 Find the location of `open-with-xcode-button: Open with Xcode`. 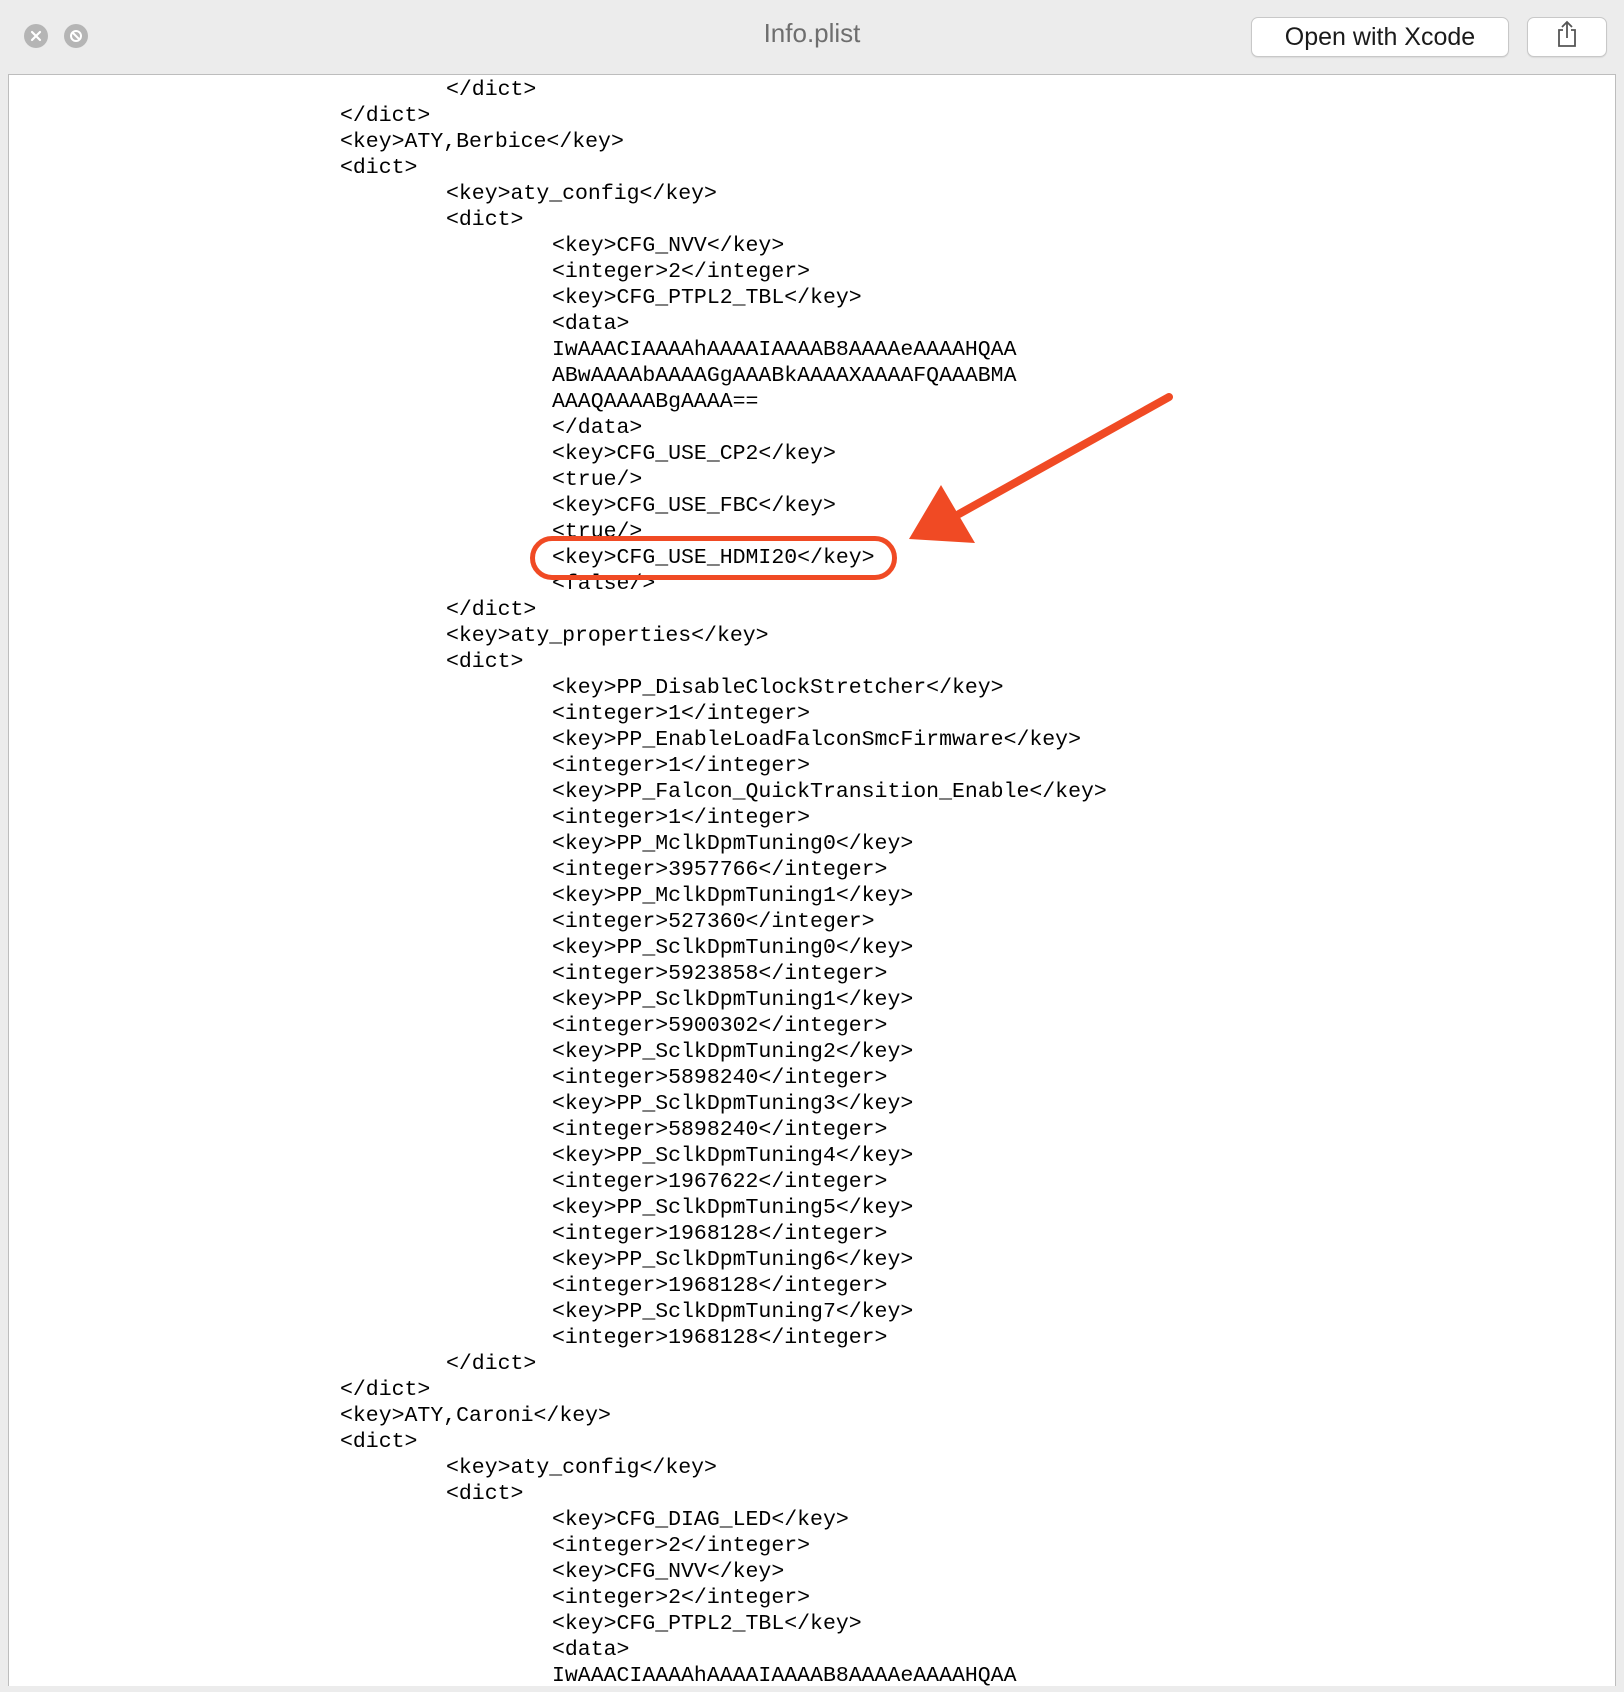

open-with-xcode-button: Open with Xcode is located at coordinates (1380, 37).